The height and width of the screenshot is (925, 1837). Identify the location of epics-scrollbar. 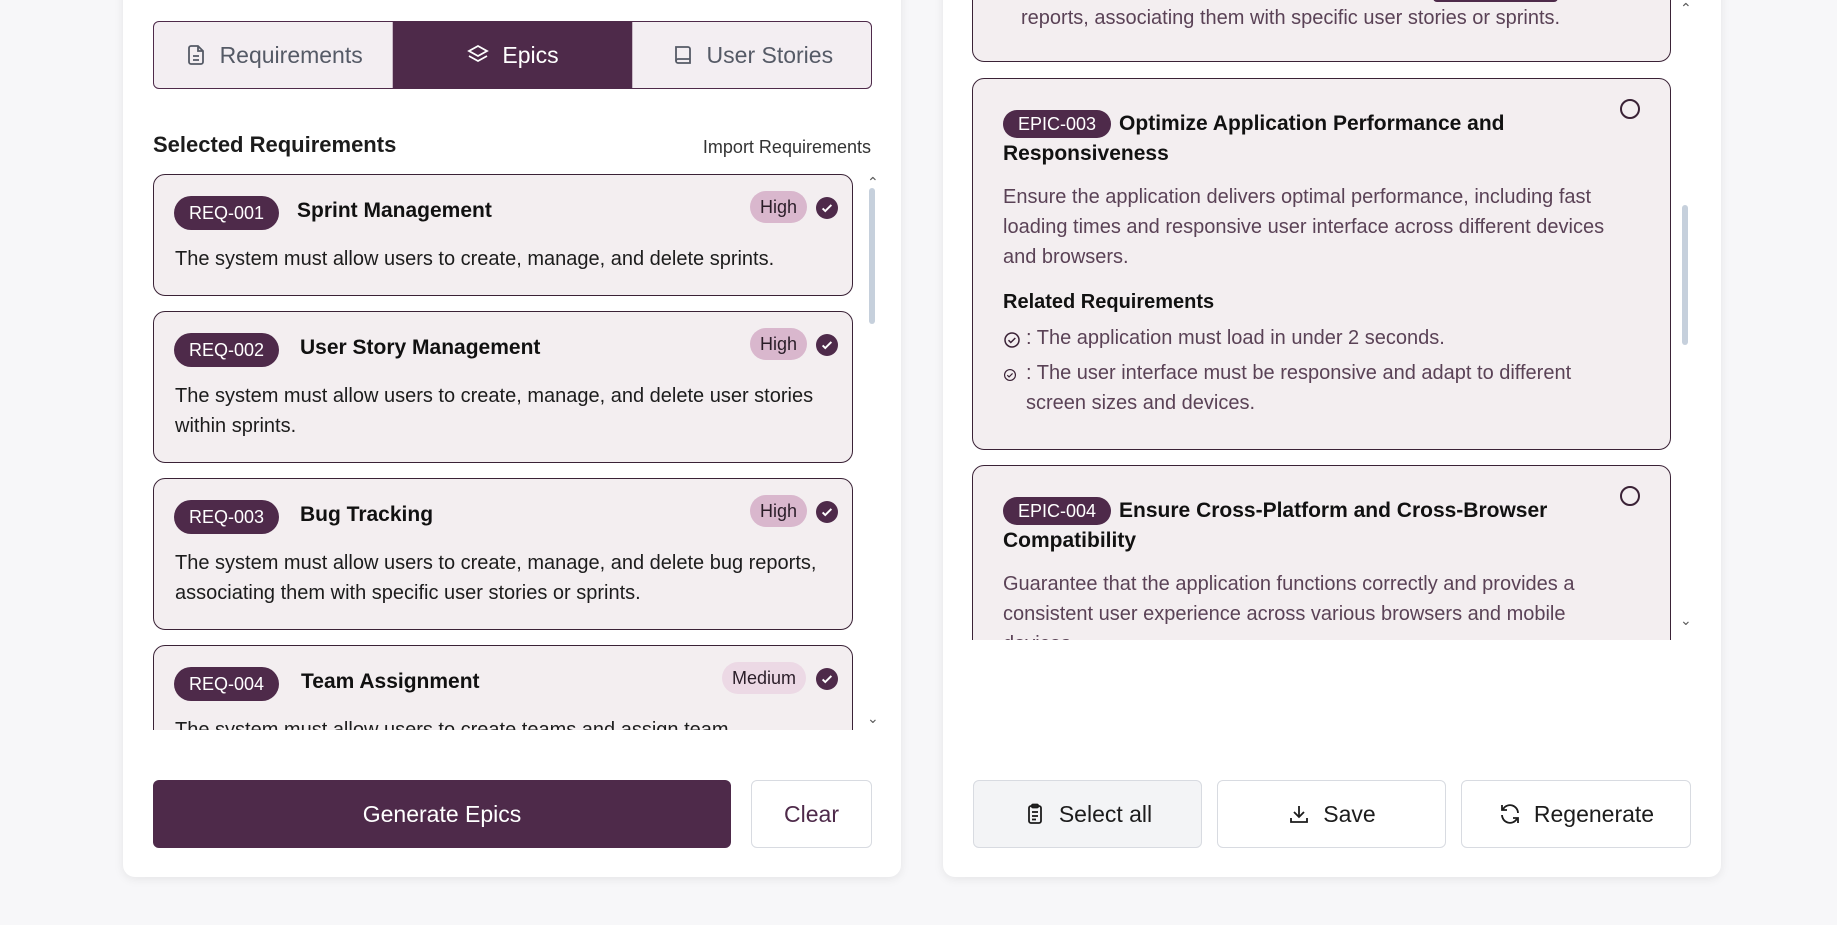
(1685, 315).